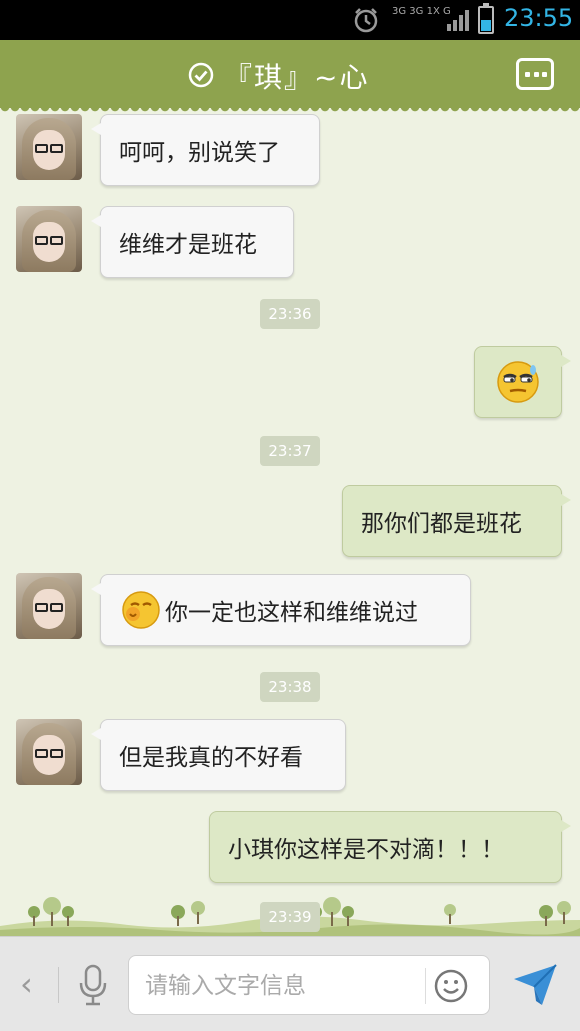 Image resolution: width=580 pixels, height=1031 pixels. What do you see at coordinates (93, 985) in the screenshot?
I see `microphone-icon` at bounding box center [93, 985].